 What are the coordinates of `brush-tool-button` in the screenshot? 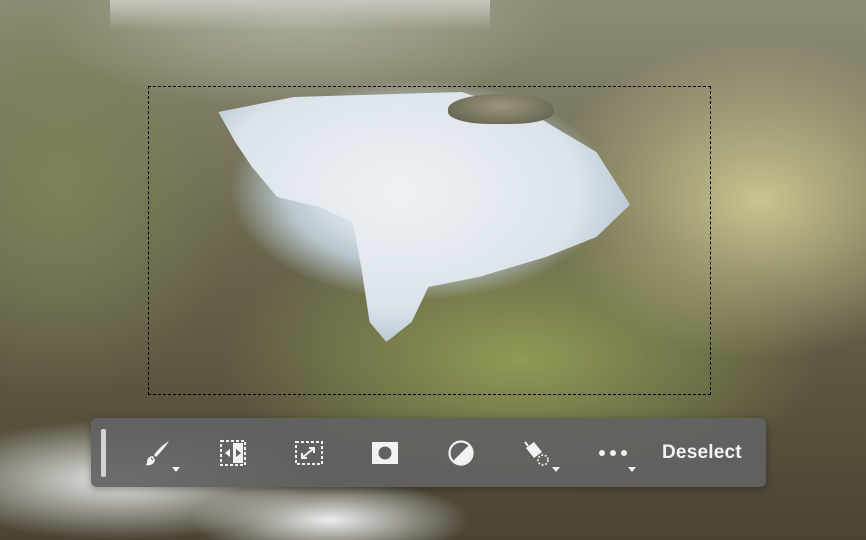 It's located at (158, 453).